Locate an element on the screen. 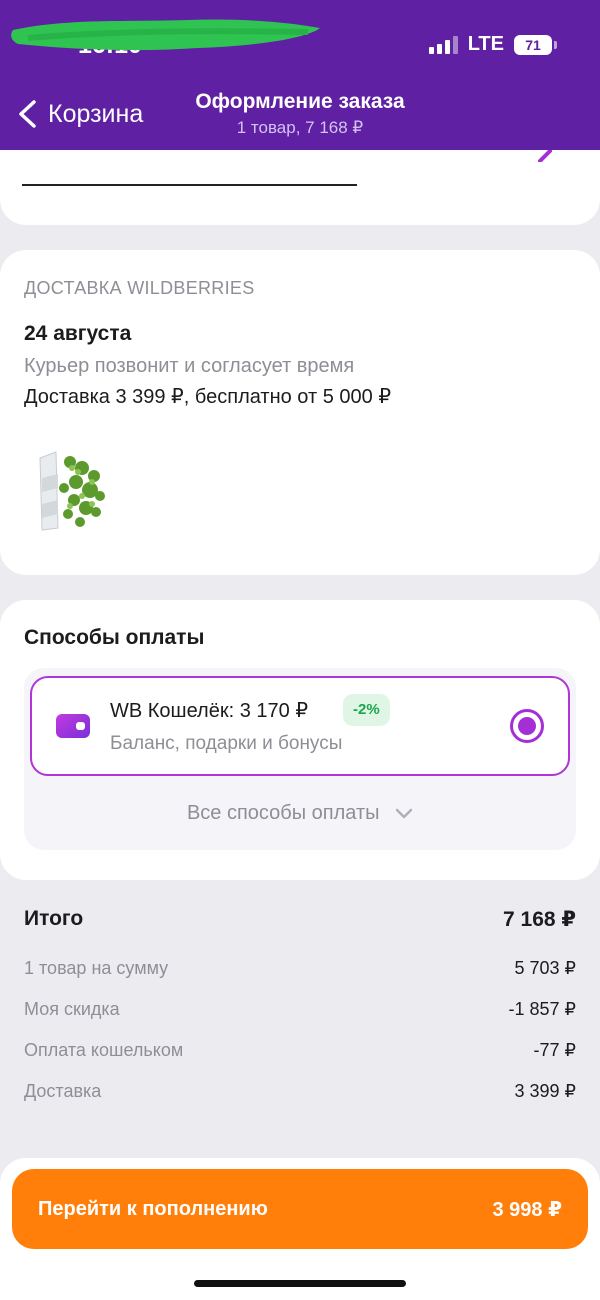 This screenshot has width=600, height=1300. chevron-down-icon is located at coordinates (404, 813).